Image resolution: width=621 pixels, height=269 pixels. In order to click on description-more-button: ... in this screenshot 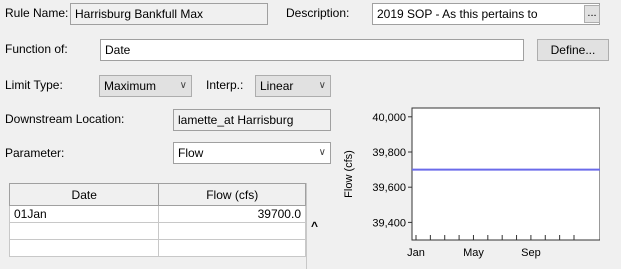, I will do `click(592, 14)`.